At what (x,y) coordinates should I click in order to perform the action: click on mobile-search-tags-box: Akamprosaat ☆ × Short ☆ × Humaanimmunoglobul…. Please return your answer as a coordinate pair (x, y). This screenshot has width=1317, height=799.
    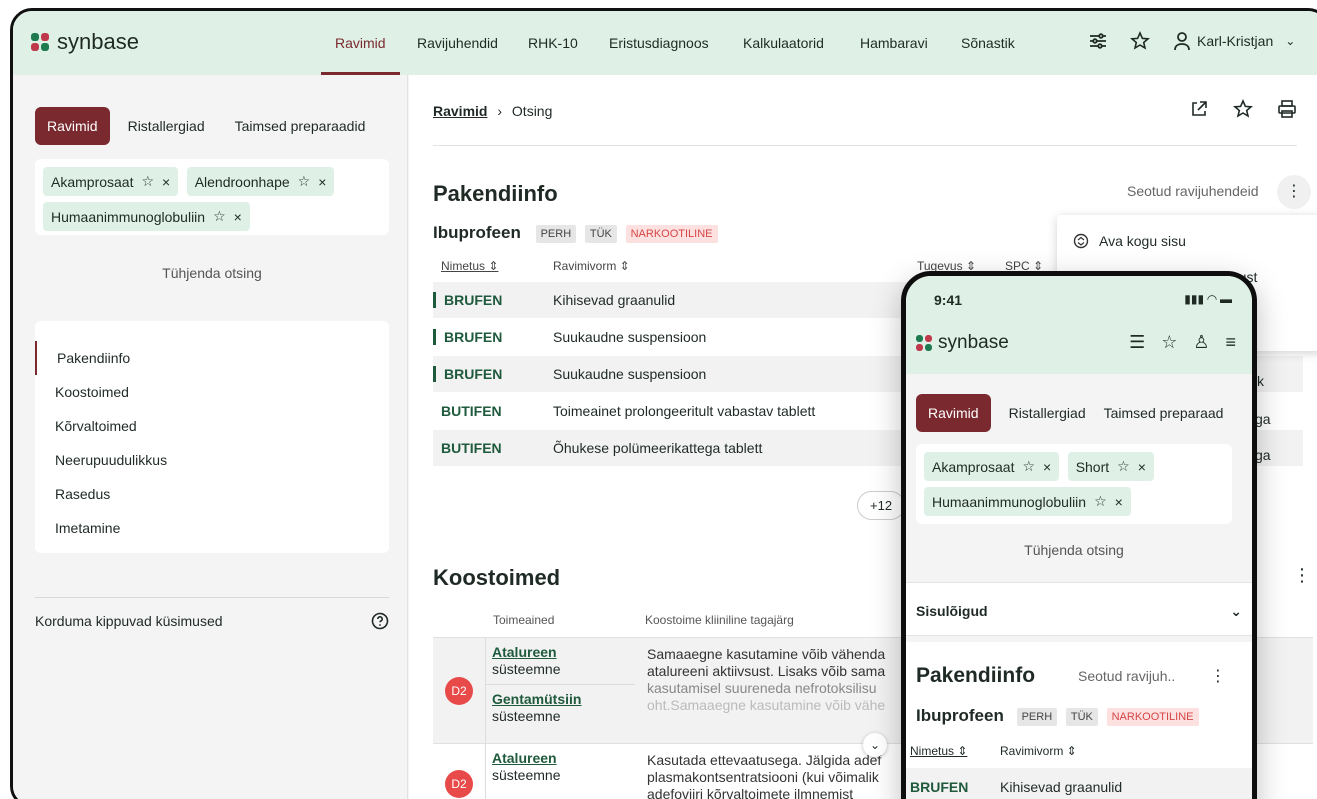
    Looking at the image, I should click on (1074, 484).